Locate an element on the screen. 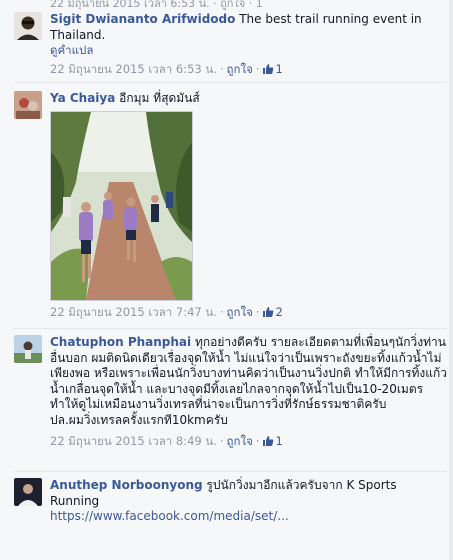 The image size is (453, 560). comment-timestamp: 22 มิถุนายน 2015 เวลา 7:47 น. is located at coordinates (133, 312).